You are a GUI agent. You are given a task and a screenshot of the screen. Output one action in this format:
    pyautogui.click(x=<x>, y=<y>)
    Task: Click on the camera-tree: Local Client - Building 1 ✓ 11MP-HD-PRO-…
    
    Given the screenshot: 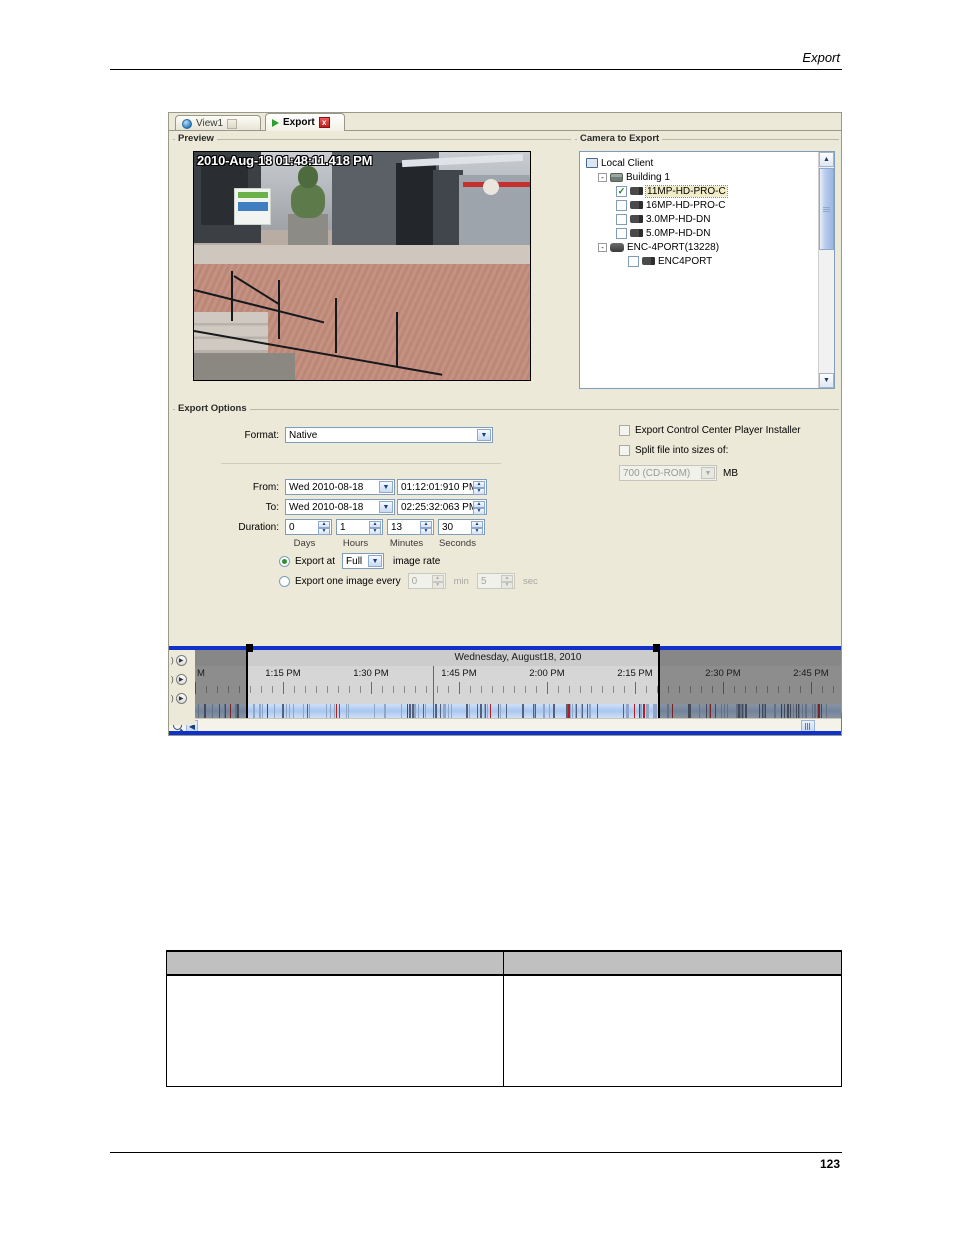 What is the action you would take?
    pyautogui.click(x=707, y=270)
    